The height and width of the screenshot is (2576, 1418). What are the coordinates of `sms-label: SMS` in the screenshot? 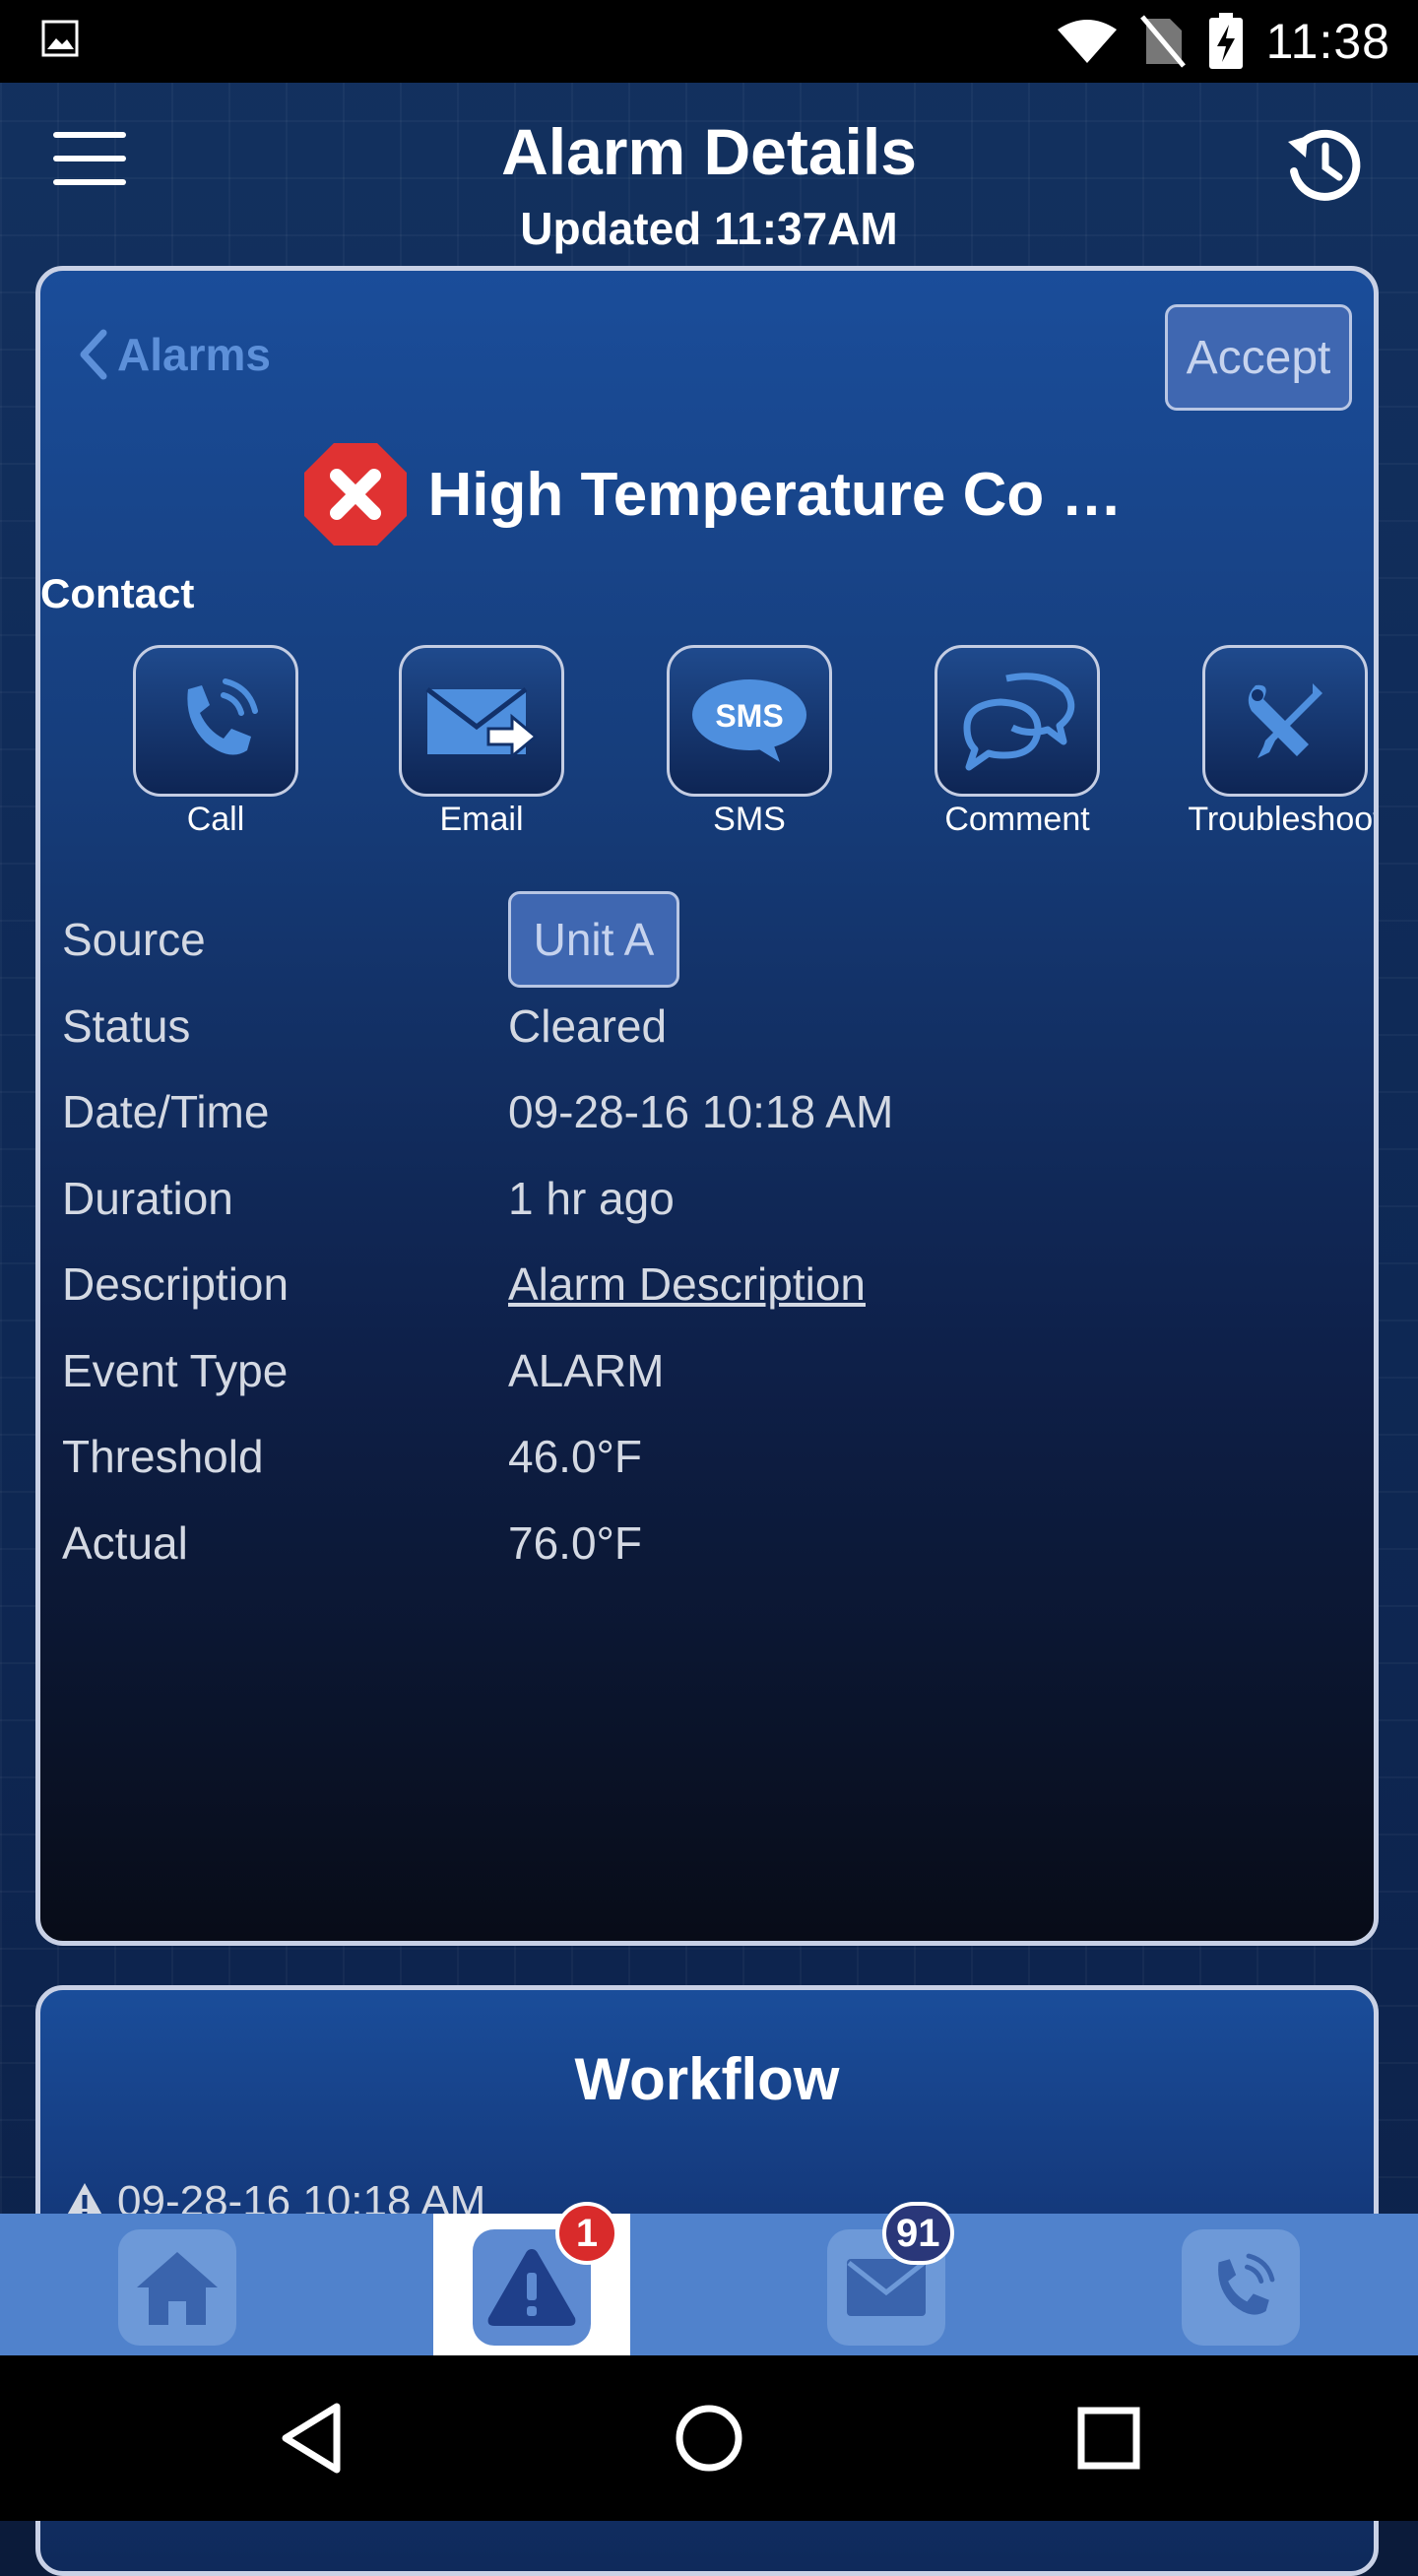 It's located at (750, 819).